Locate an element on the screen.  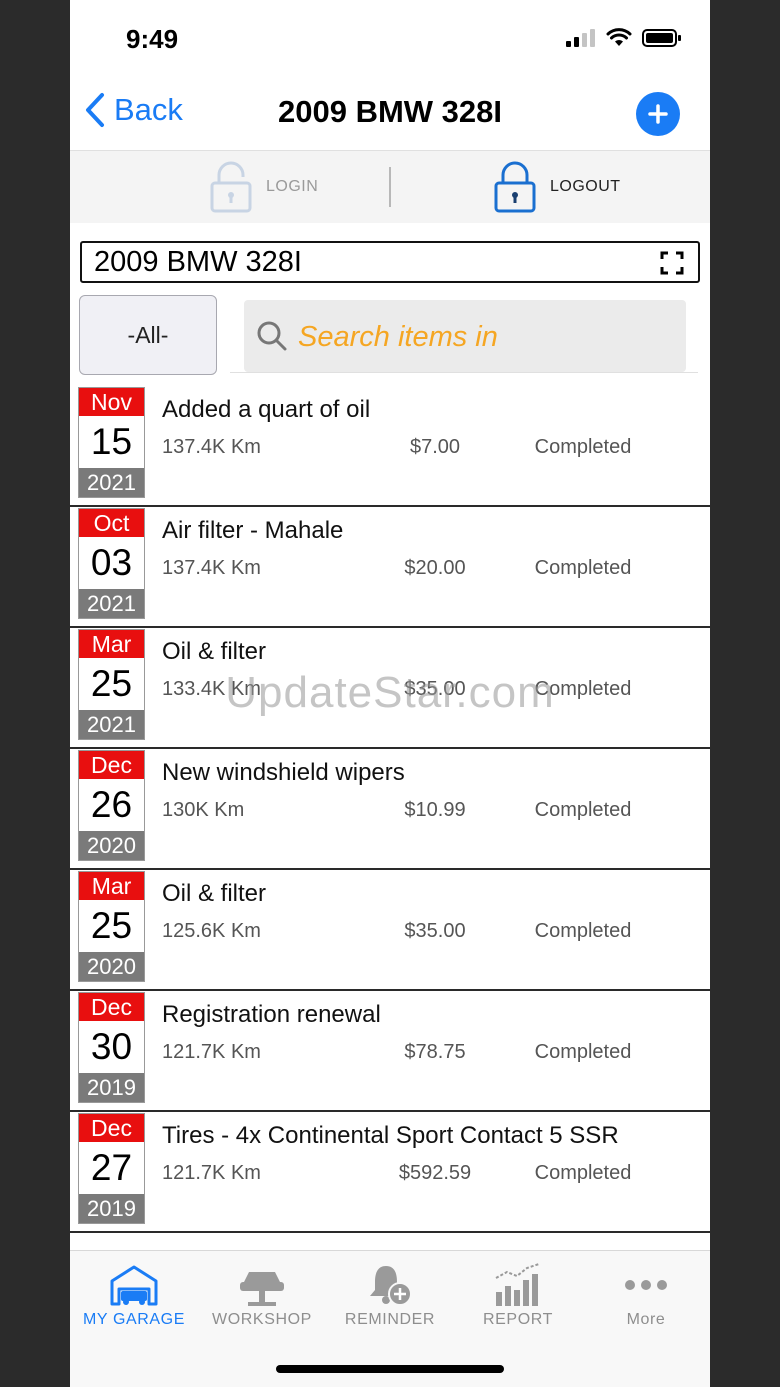
date-badge: Oct 03 2021 is located at coordinates (111, 563).